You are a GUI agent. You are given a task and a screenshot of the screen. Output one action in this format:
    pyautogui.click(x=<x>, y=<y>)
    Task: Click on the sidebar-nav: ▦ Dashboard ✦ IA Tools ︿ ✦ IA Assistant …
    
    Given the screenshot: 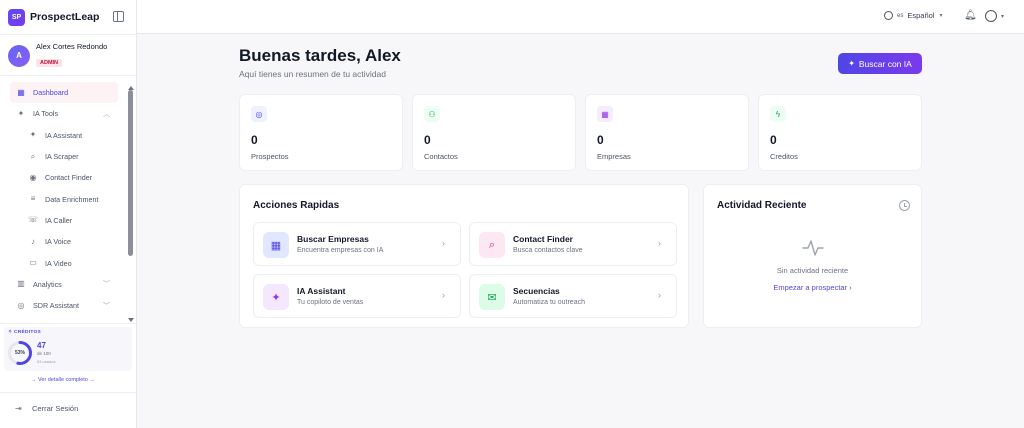 What is the action you would take?
    pyautogui.click(x=64, y=199)
    